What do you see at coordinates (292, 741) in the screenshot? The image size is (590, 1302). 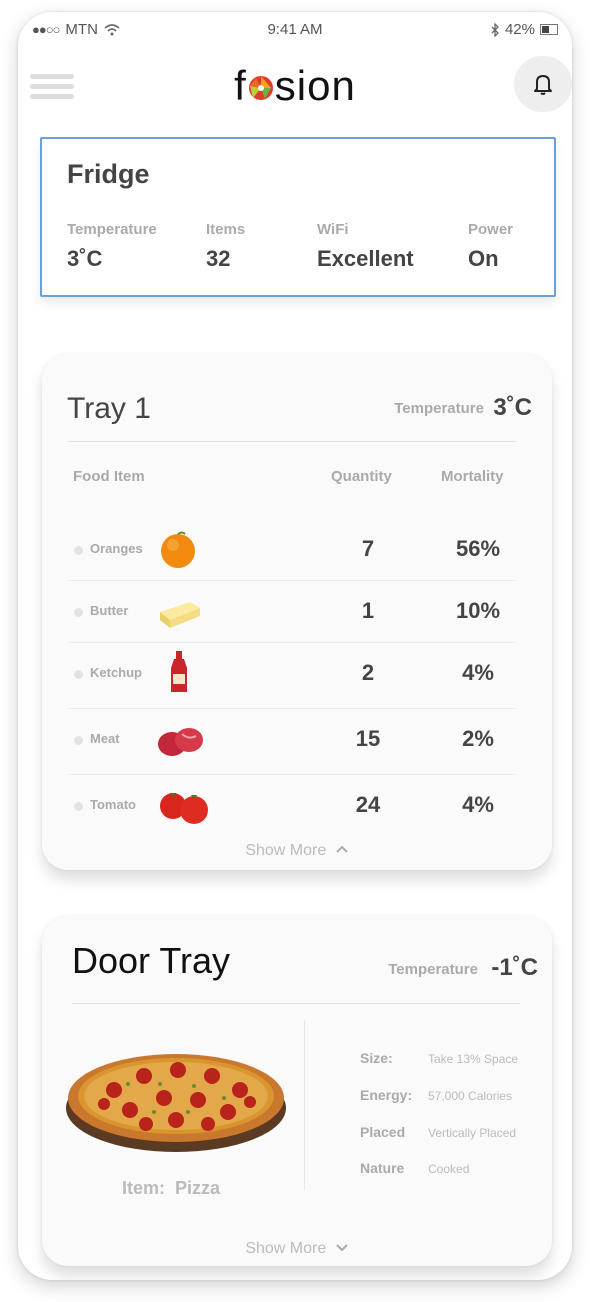 I see `table-row: Meat 15 2%` at bounding box center [292, 741].